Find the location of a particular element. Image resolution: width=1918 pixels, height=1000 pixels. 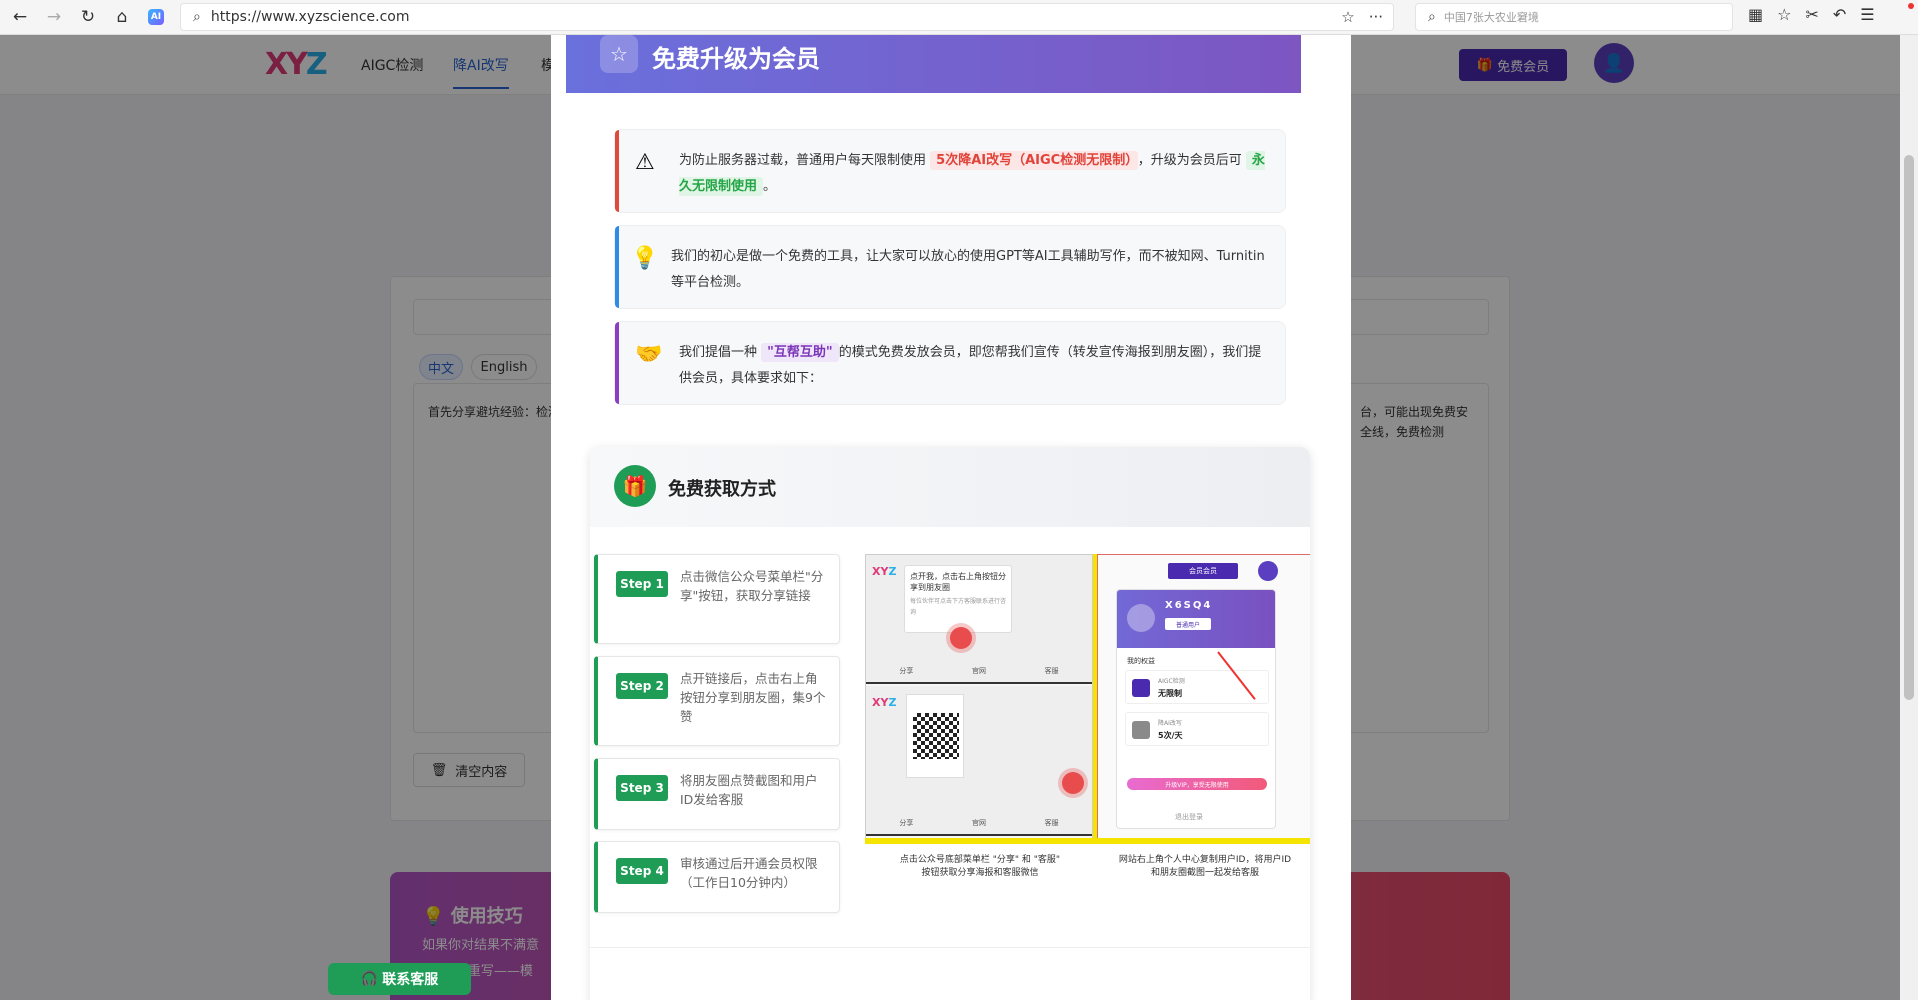

gift-icon: 🎁 is located at coordinates (635, 486).